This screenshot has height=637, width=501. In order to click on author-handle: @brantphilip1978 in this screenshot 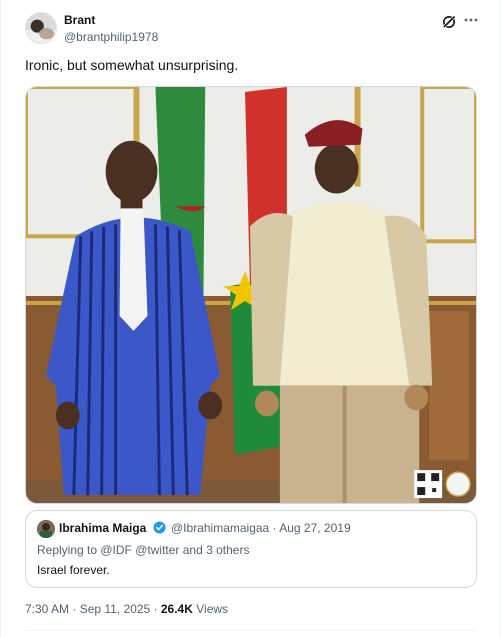, I will do `click(111, 37)`.